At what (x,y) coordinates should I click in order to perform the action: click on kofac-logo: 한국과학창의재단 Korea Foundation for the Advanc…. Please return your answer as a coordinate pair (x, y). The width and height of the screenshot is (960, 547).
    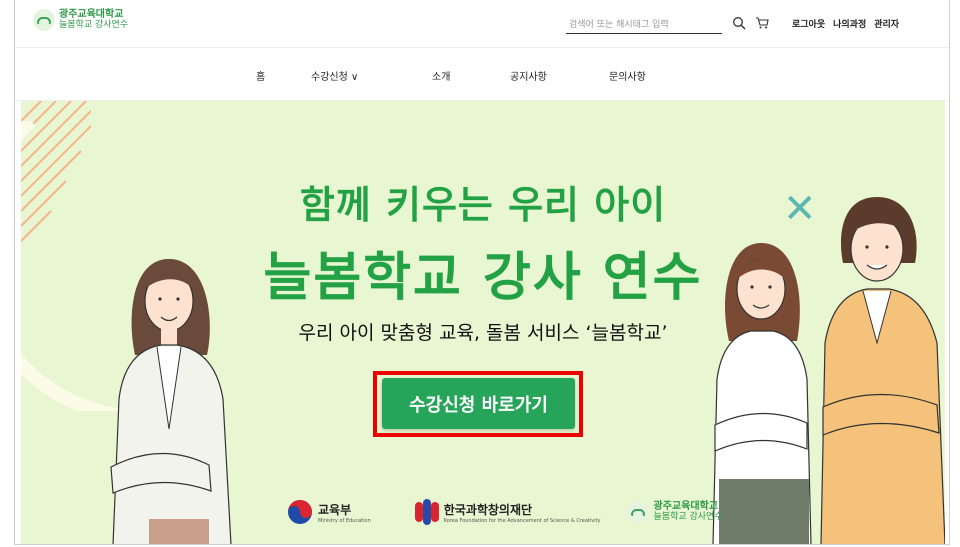
    Looking at the image, I should click on (507, 512).